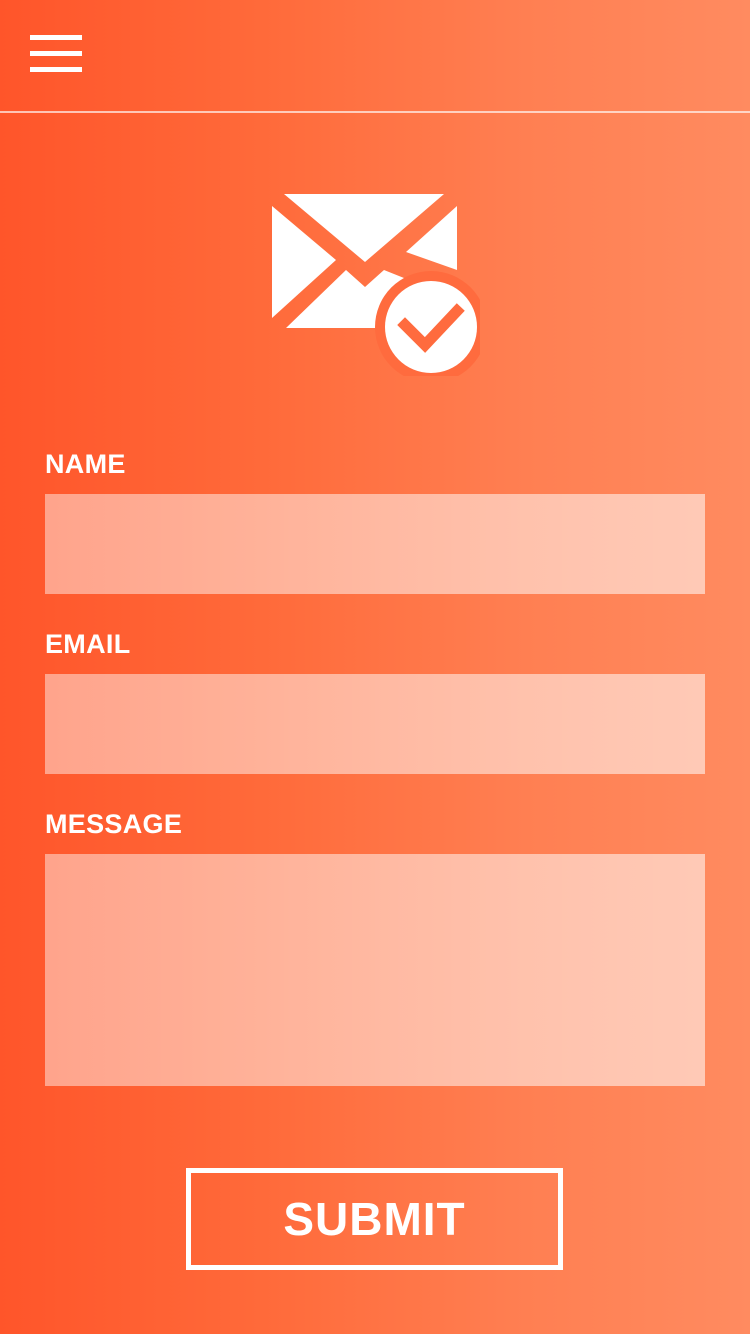  Describe the element at coordinates (375, 544) in the screenshot. I see `name-field` at that location.